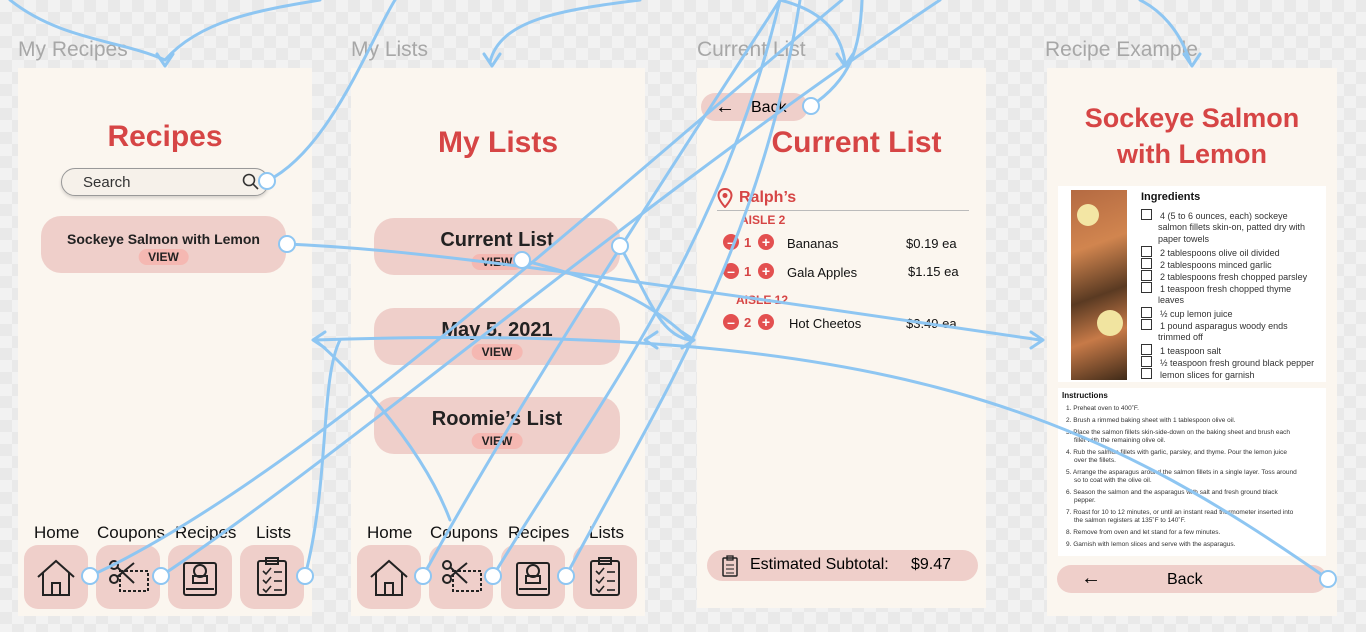 Image resolution: width=1366 pixels, height=632 pixels. I want to click on list-item-roomie: Roomie’s List VIEW, so click(497, 425).